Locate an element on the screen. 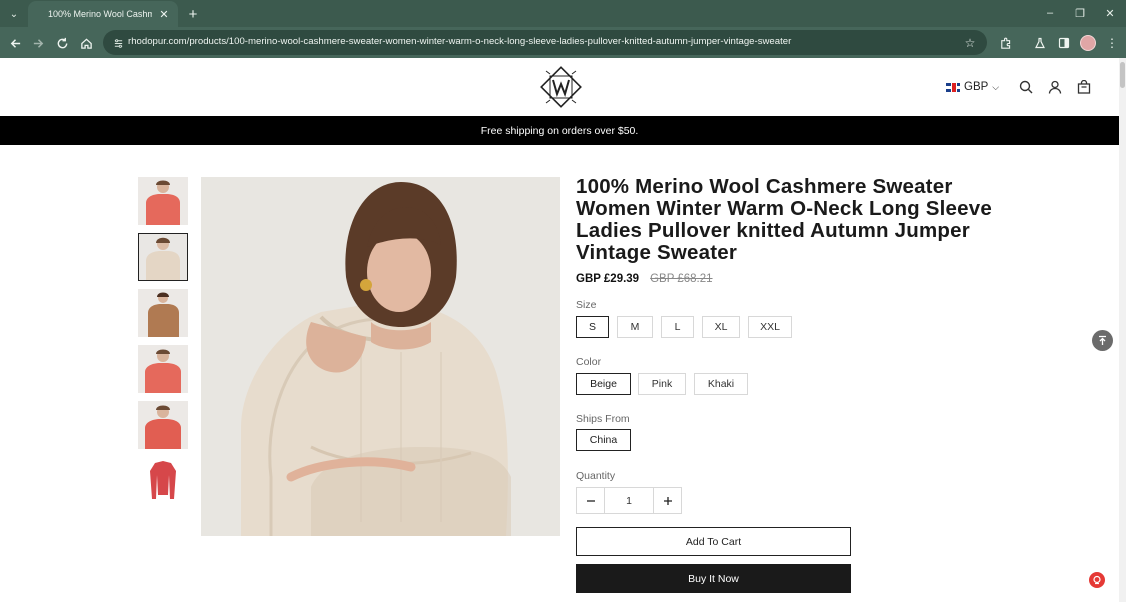 The height and width of the screenshot is (602, 1126). size-option-s: S is located at coordinates (592, 327).